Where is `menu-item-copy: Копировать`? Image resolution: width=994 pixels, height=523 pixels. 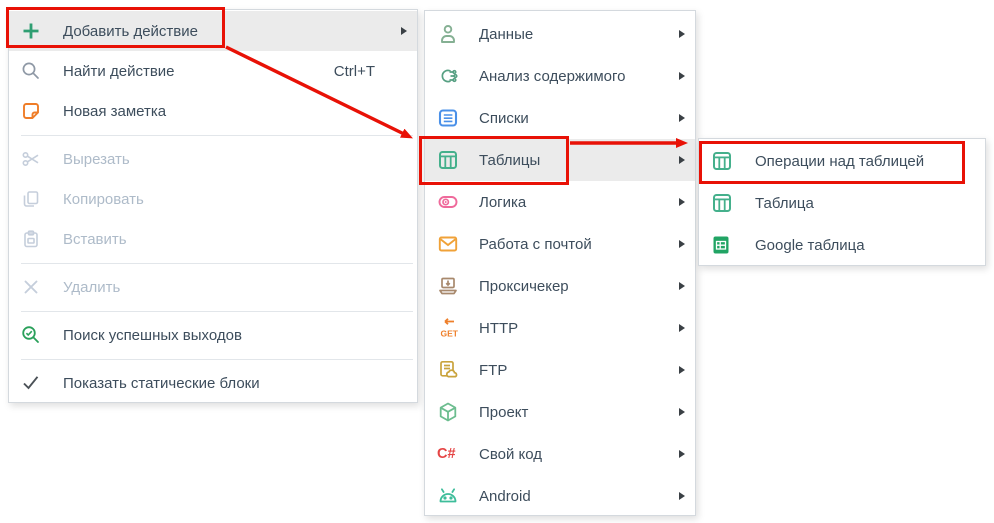 menu-item-copy: Копировать is located at coordinates (213, 199).